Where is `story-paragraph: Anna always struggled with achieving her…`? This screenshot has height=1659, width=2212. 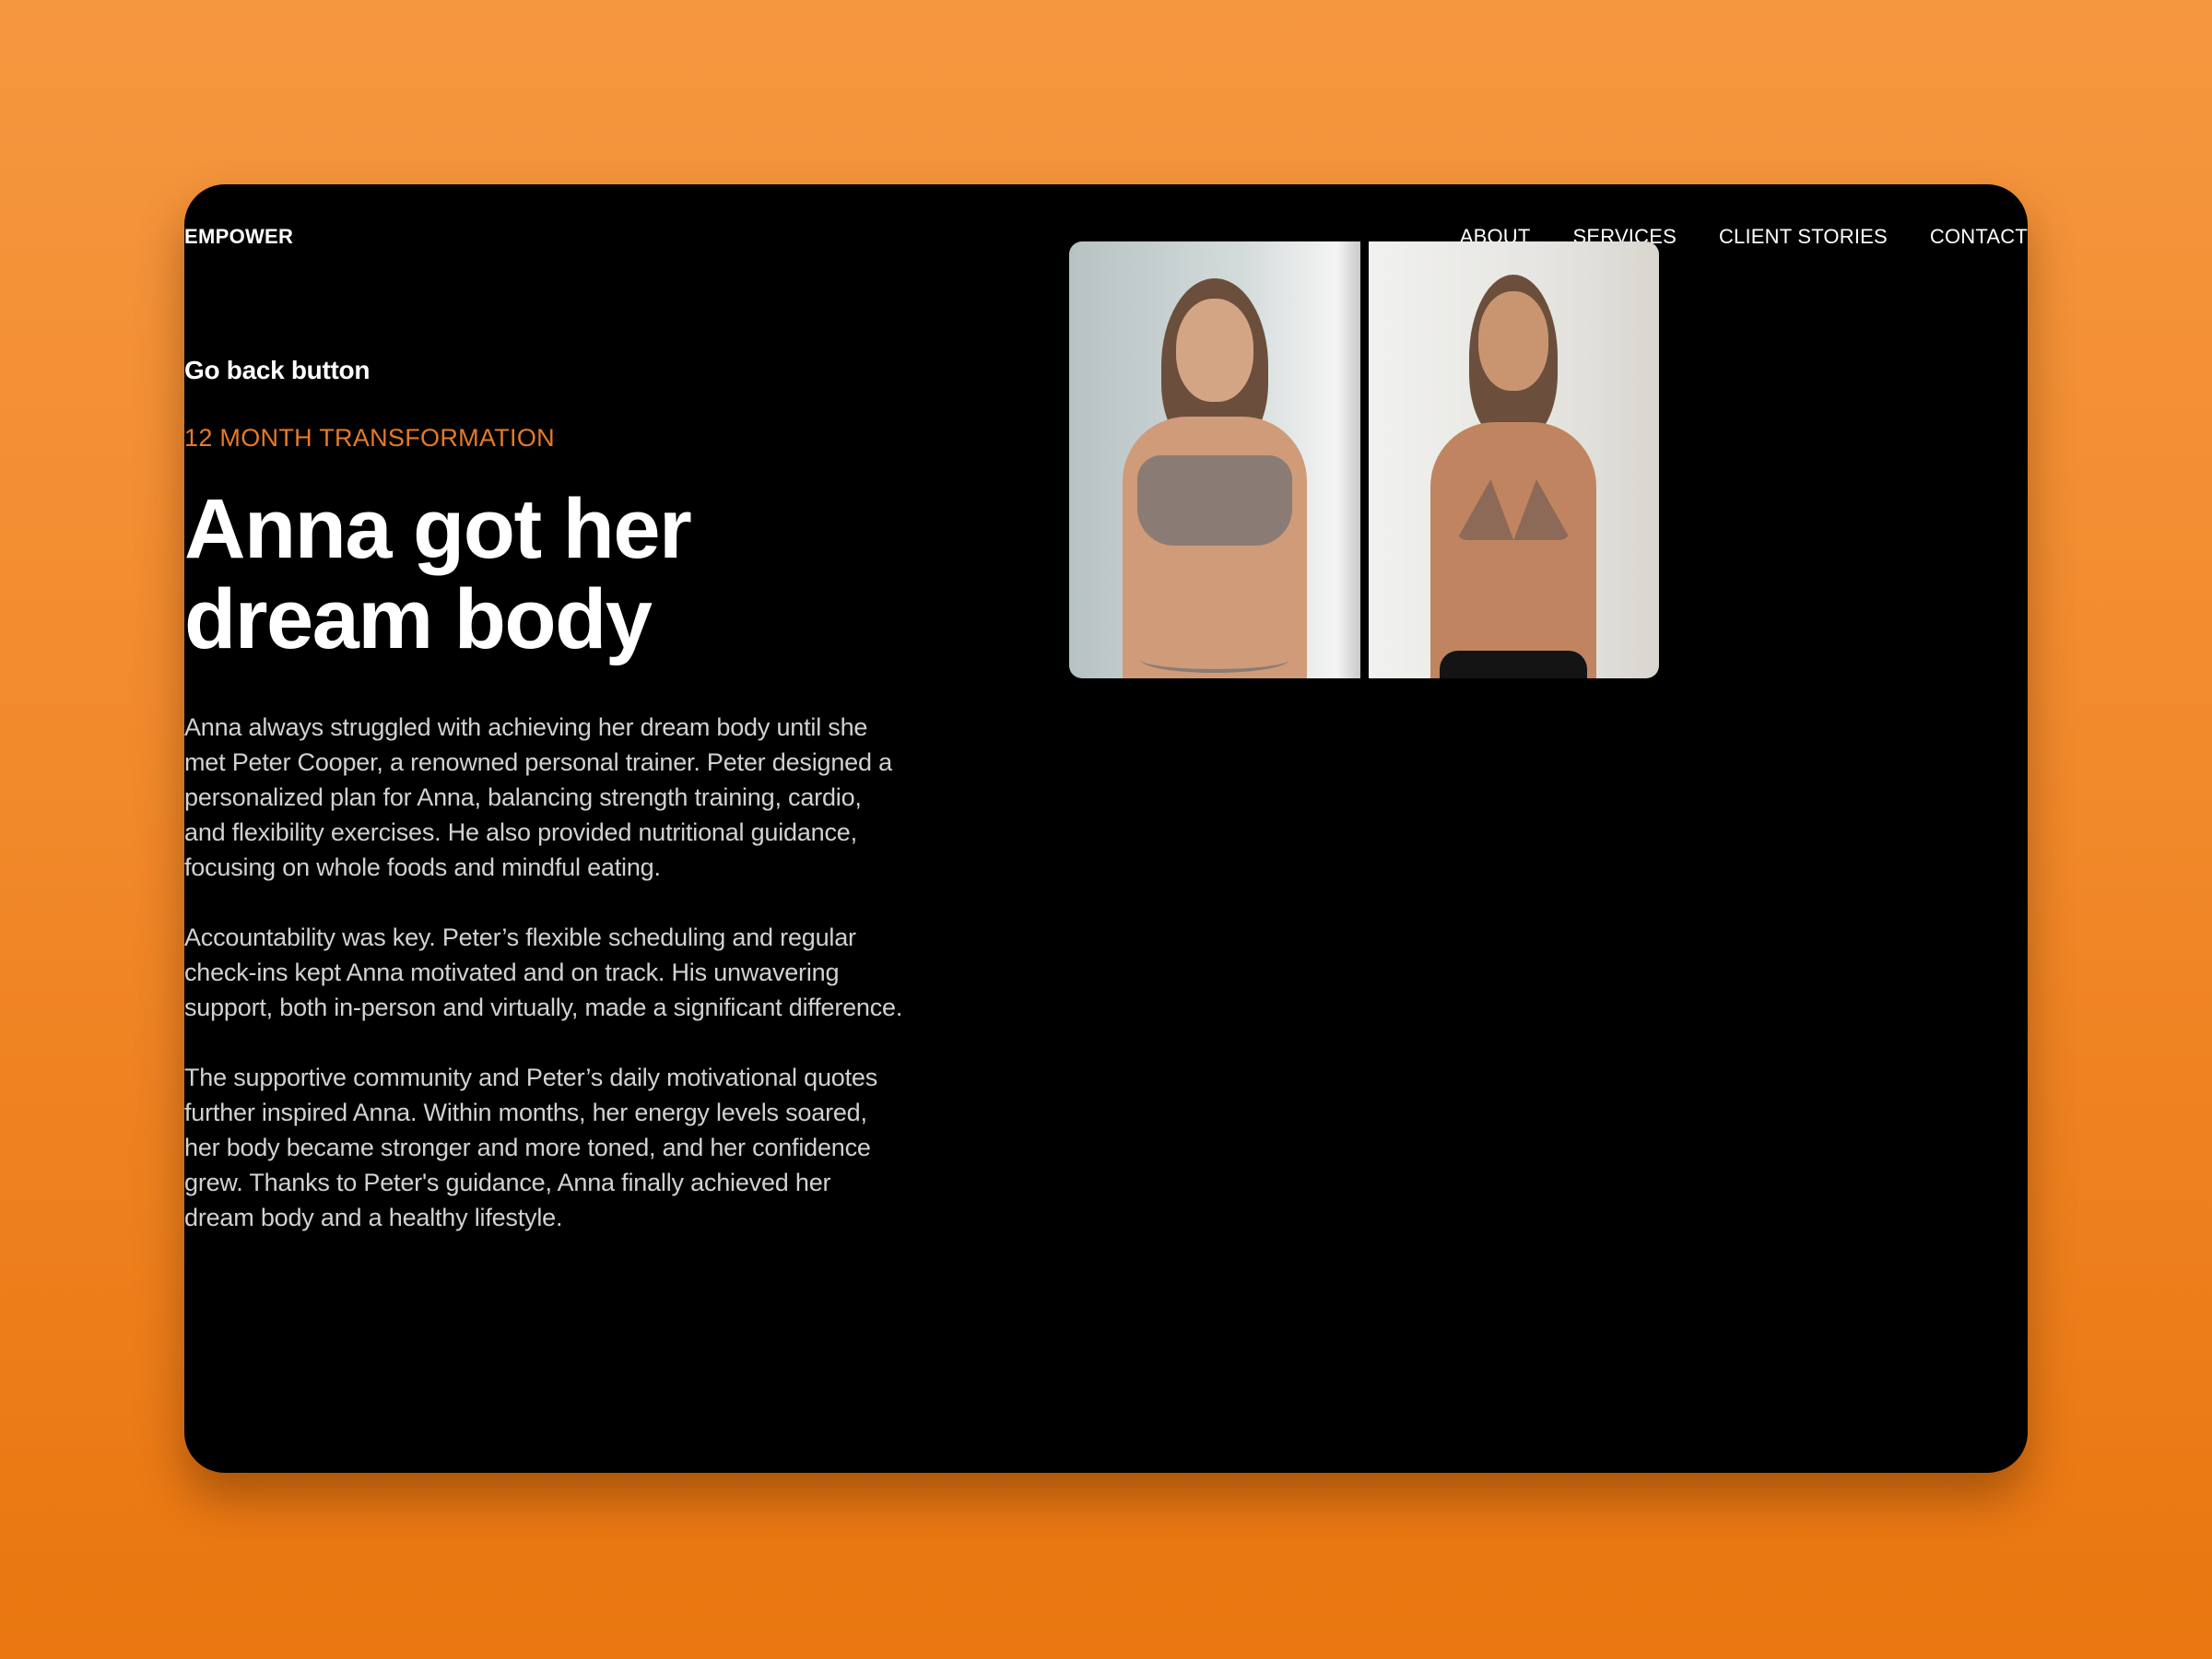
story-paragraph: Anna always struggled with achieving her… is located at coordinates (538, 797).